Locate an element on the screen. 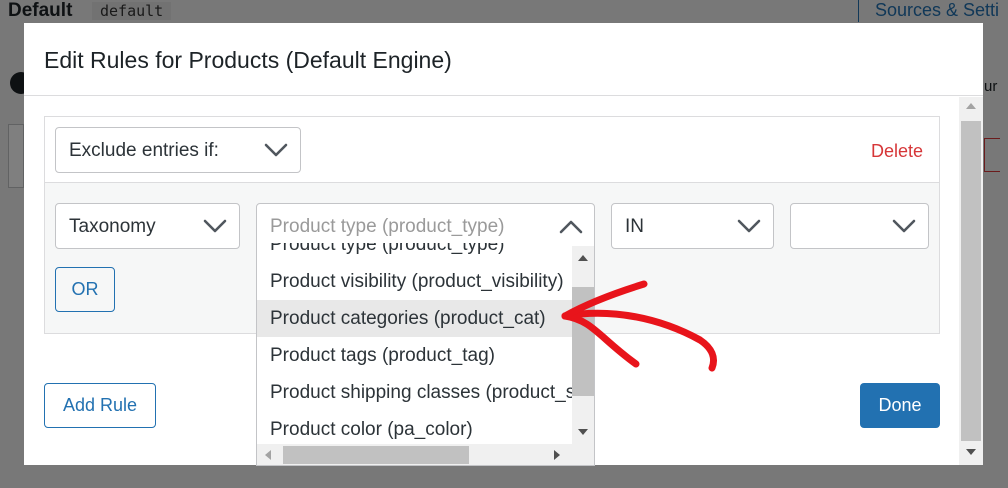  rule-type-select: Taxonomy is located at coordinates (147, 226).